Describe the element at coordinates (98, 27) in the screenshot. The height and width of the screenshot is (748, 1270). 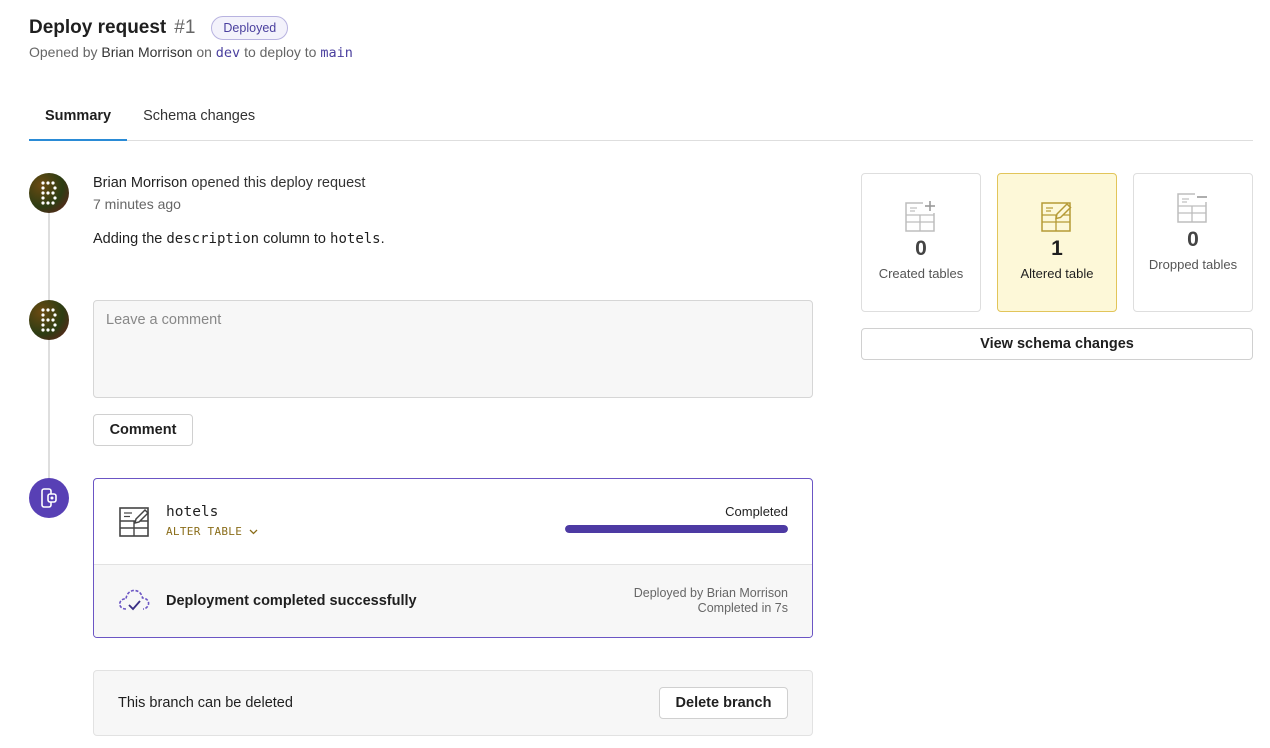
I see `page-title: Deploy request` at that location.